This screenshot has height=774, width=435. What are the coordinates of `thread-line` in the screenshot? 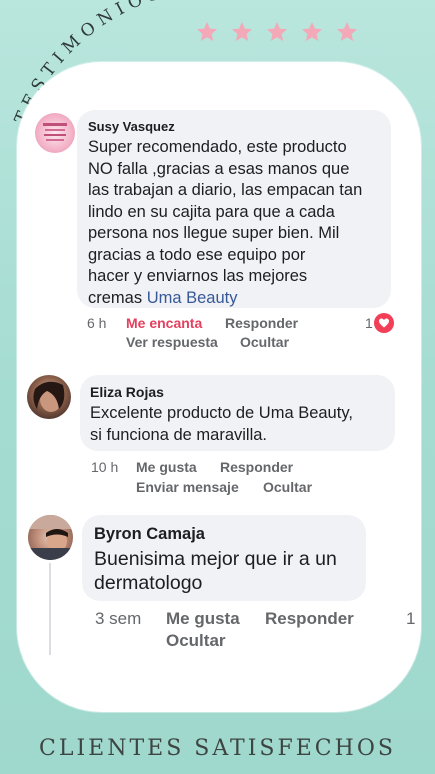 It's located at (50, 609).